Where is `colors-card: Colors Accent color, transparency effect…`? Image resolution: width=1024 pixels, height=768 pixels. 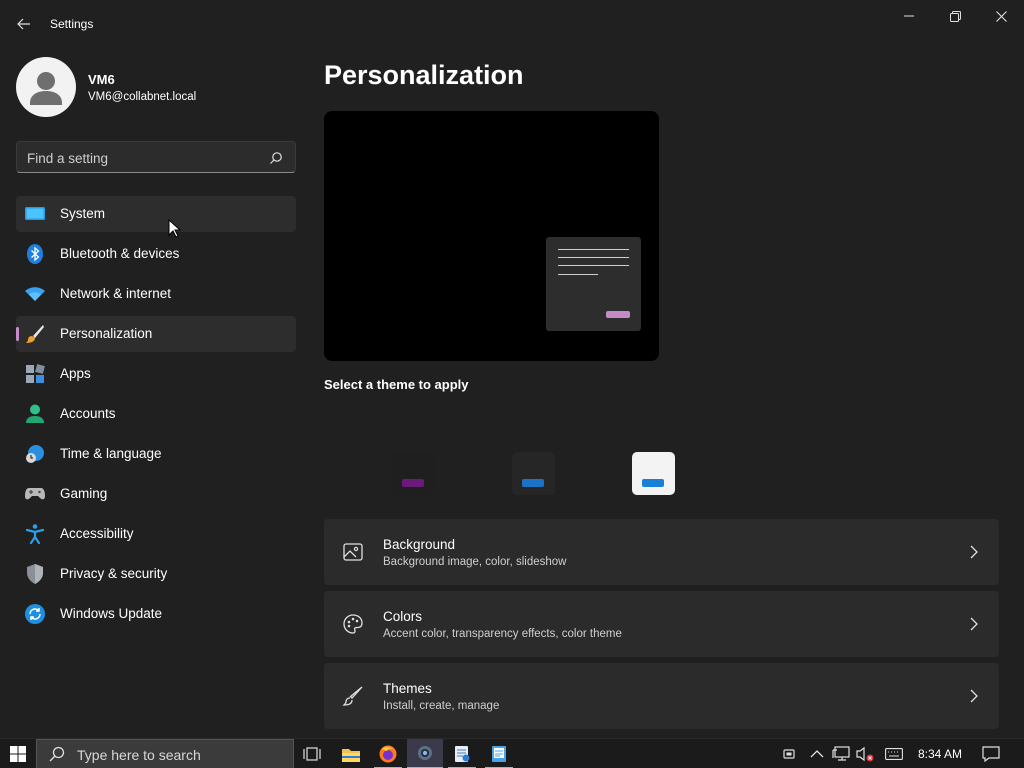 colors-card: Colors Accent color, transparency effect… is located at coordinates (661, 624).